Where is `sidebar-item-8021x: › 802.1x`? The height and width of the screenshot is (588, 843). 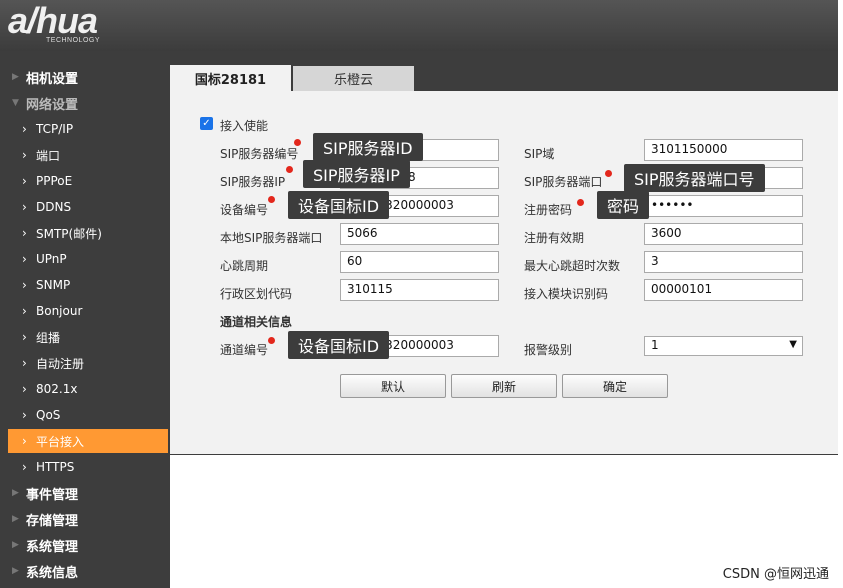 sidebar-item-8021x: › 802.1x is located at coordinates (88, 389).